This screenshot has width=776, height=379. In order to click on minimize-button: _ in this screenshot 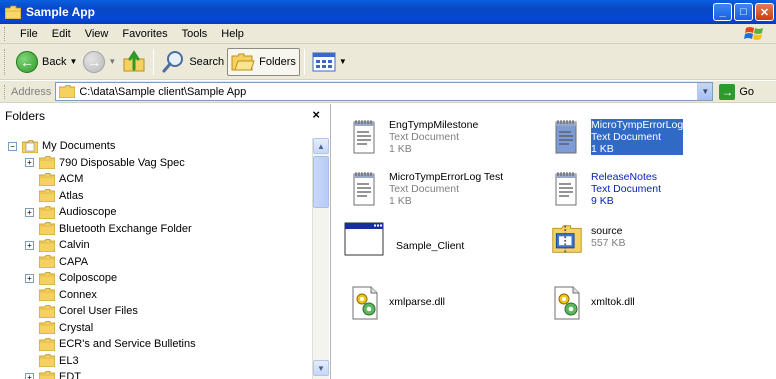, I will do `click(722, 12)`.